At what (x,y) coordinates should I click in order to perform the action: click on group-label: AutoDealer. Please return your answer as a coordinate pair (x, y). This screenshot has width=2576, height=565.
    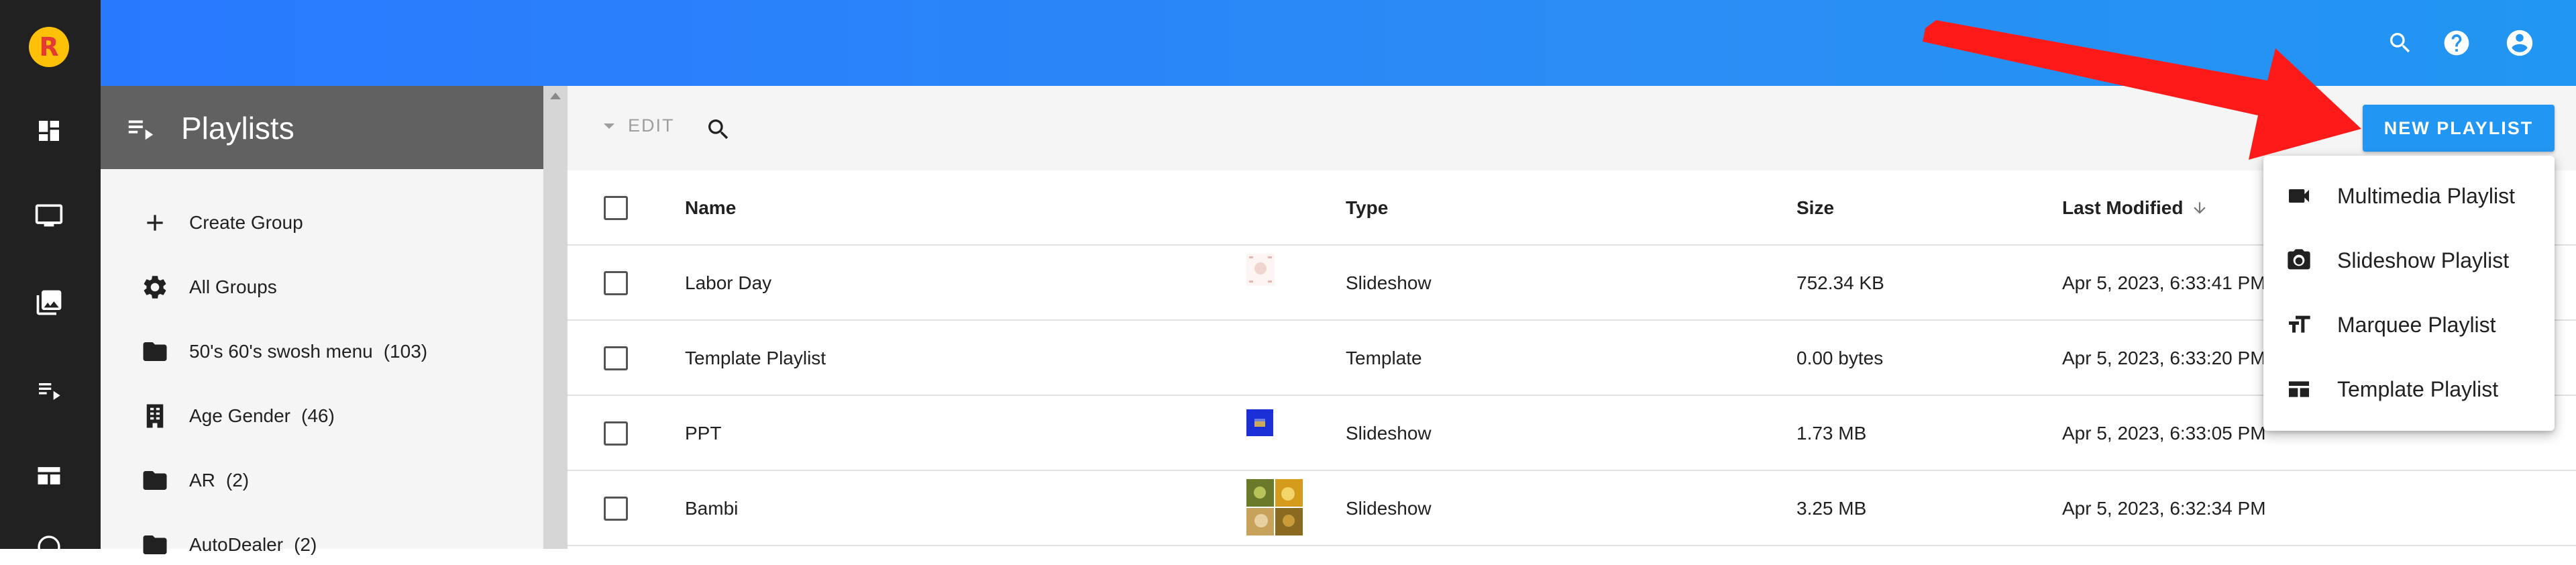
    Looking at the image, I should click on (236, 544).